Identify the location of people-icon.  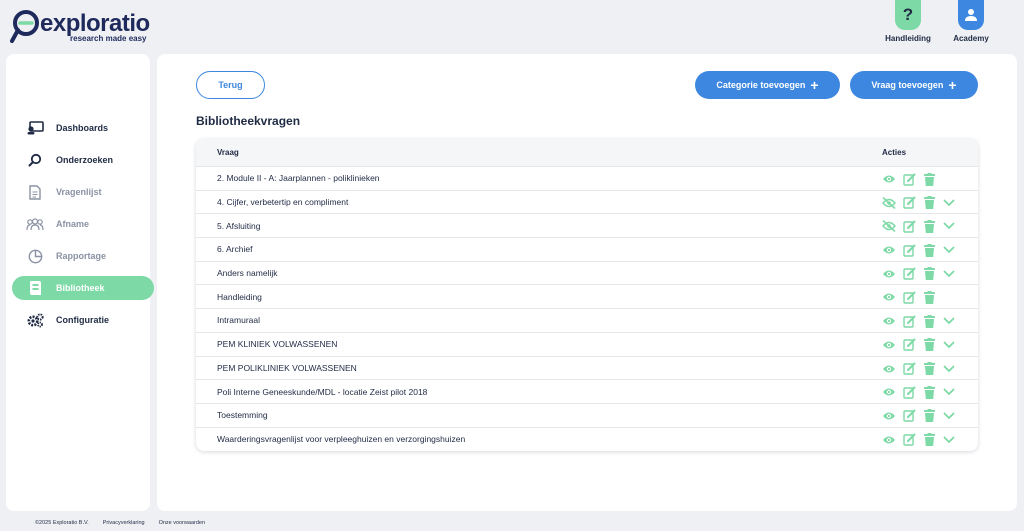
(35, 224).